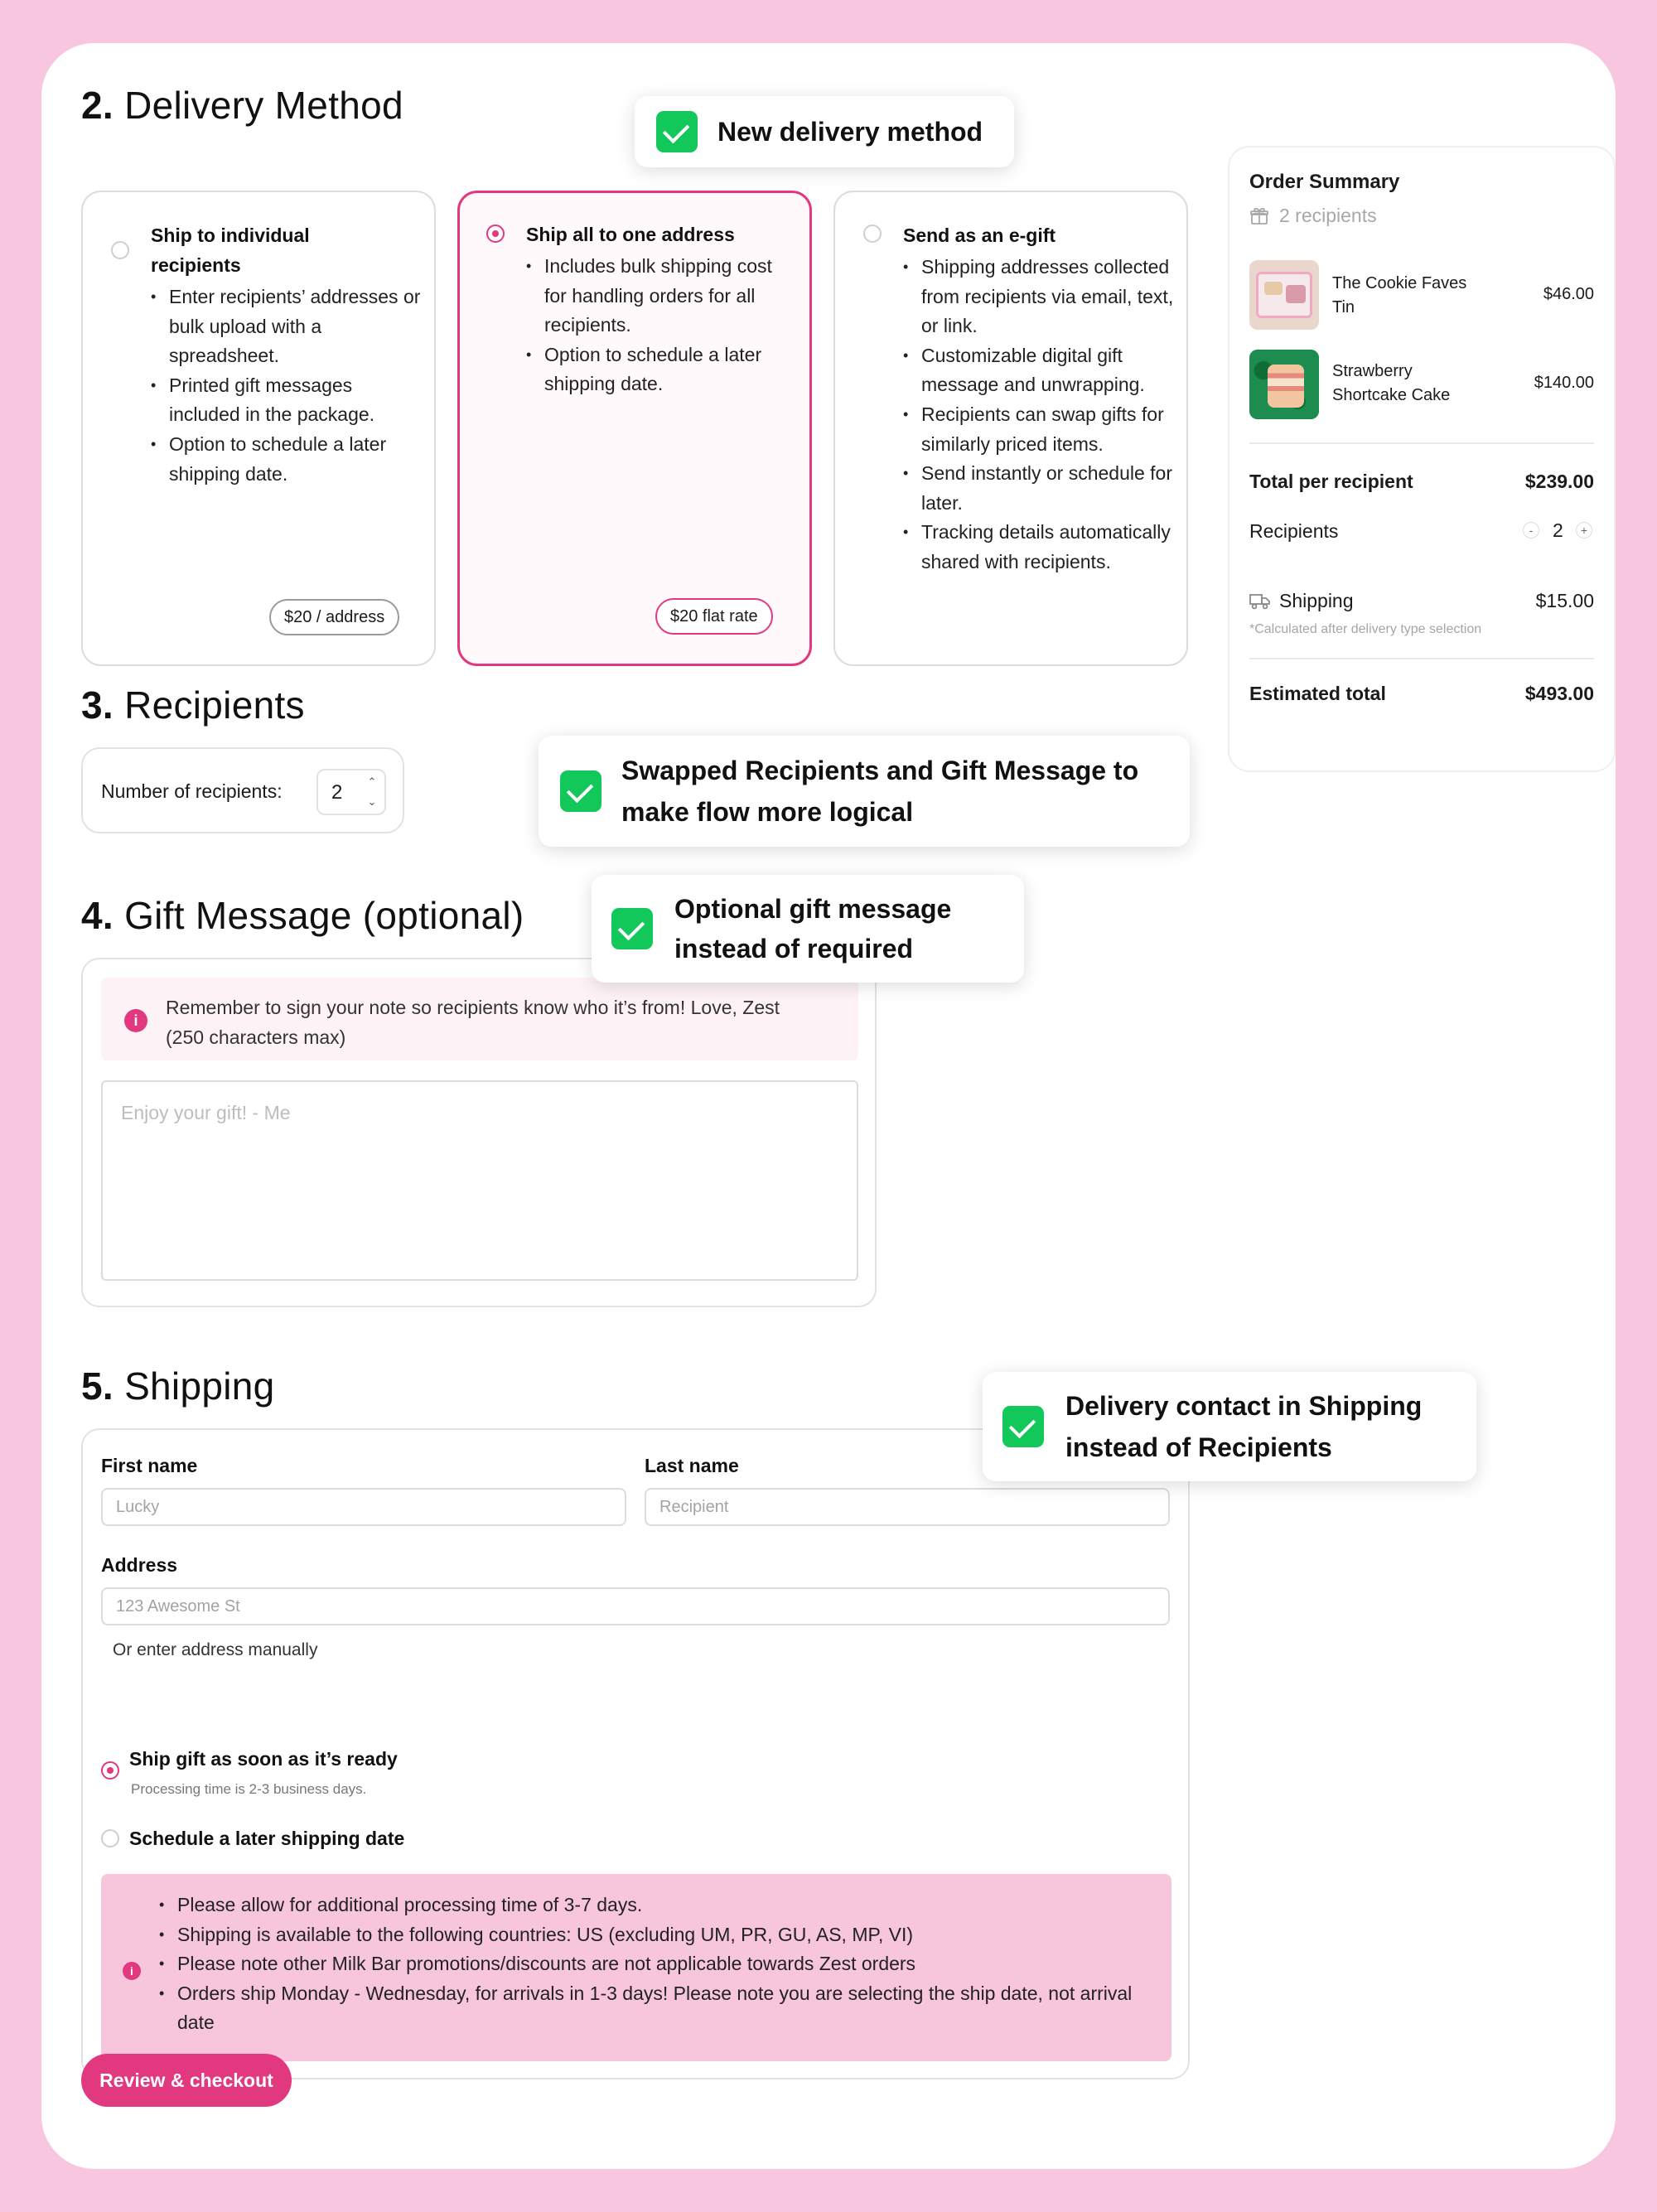  What do you see at coordinates (110, 1838) in the screenshot?
I see `radio-ship-later` at bounding box center [110, 1838].